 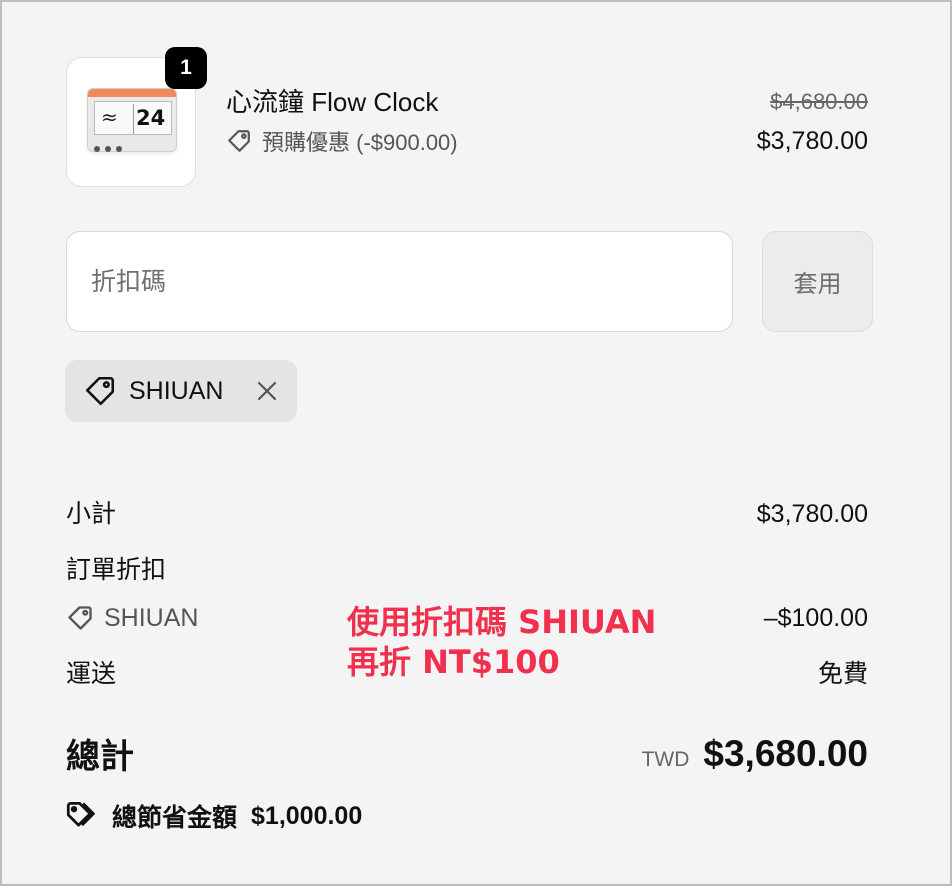 What do you see at coordinates (307, 815) in the screenshot?
I see `savings-amount: $1,000.00` at bounding box center [307, 815].